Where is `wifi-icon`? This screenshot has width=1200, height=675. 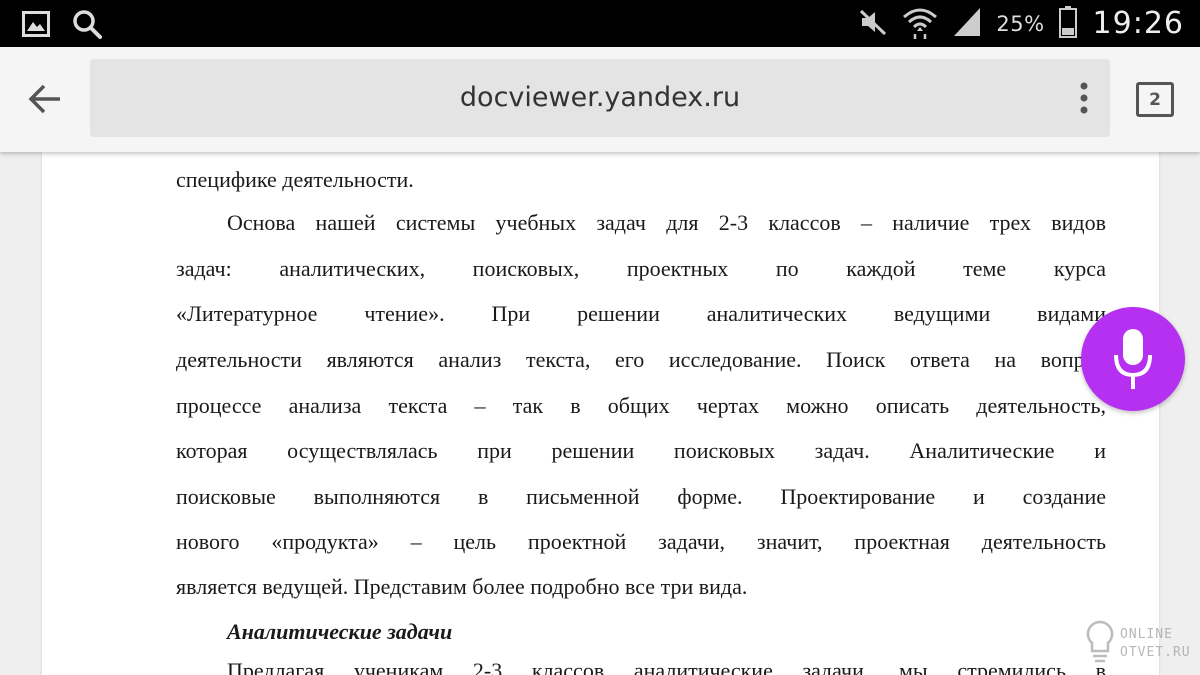
wifi-icon is located at coordinates (920, 24).